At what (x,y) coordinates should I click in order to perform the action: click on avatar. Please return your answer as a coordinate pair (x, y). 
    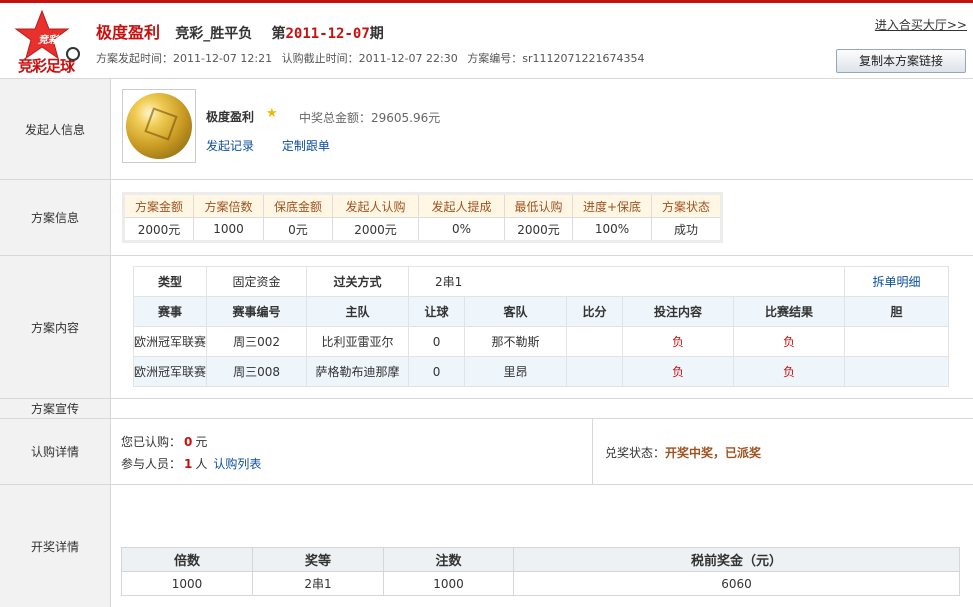
    Looking at the image, I should click on (159, 126).